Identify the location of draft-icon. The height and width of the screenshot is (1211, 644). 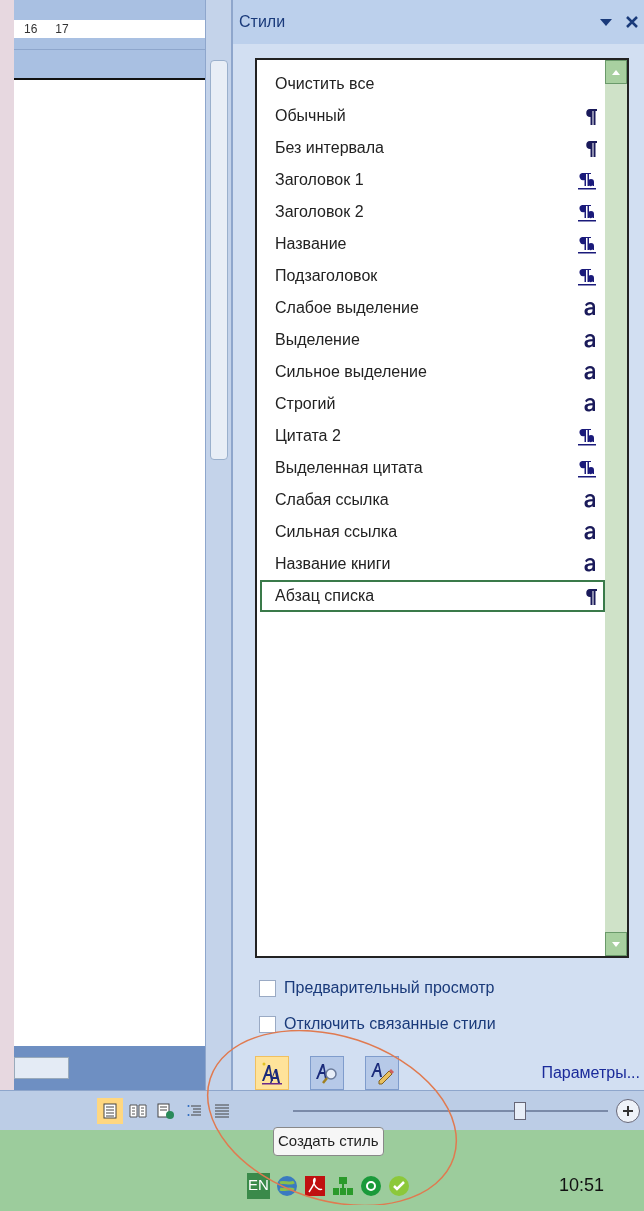
(222, 1110).